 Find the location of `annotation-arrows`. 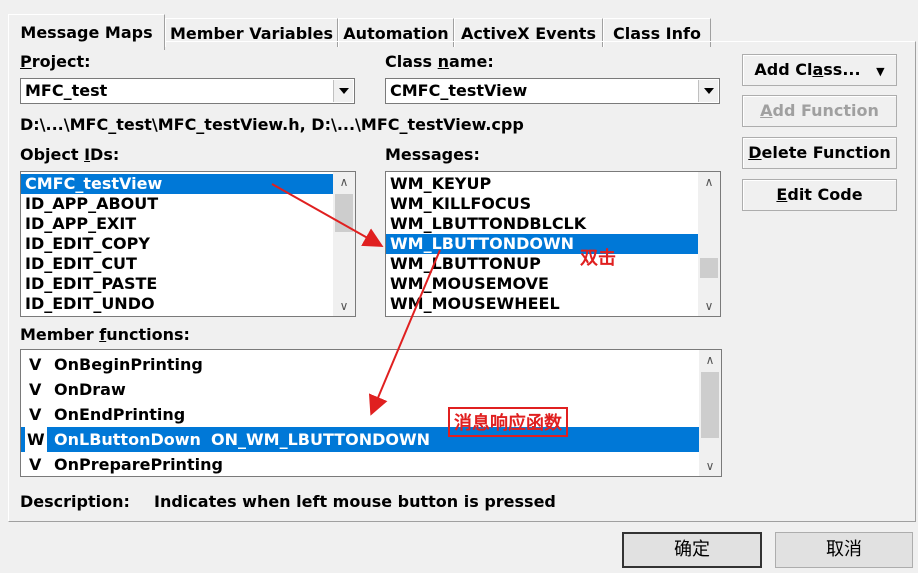

annotation-arrows is located at coordinates (356, 299).